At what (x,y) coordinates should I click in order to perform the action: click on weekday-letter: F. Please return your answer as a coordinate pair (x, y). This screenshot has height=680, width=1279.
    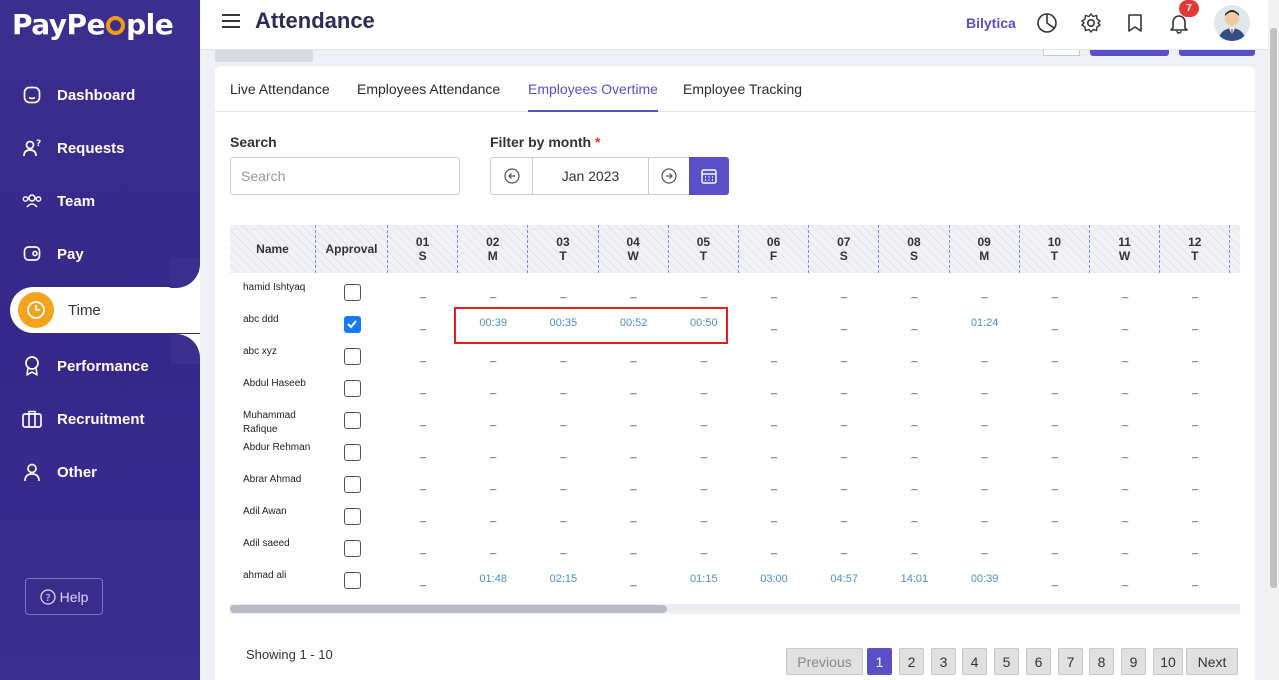
    Looking at the image, I should click on (773, 256).